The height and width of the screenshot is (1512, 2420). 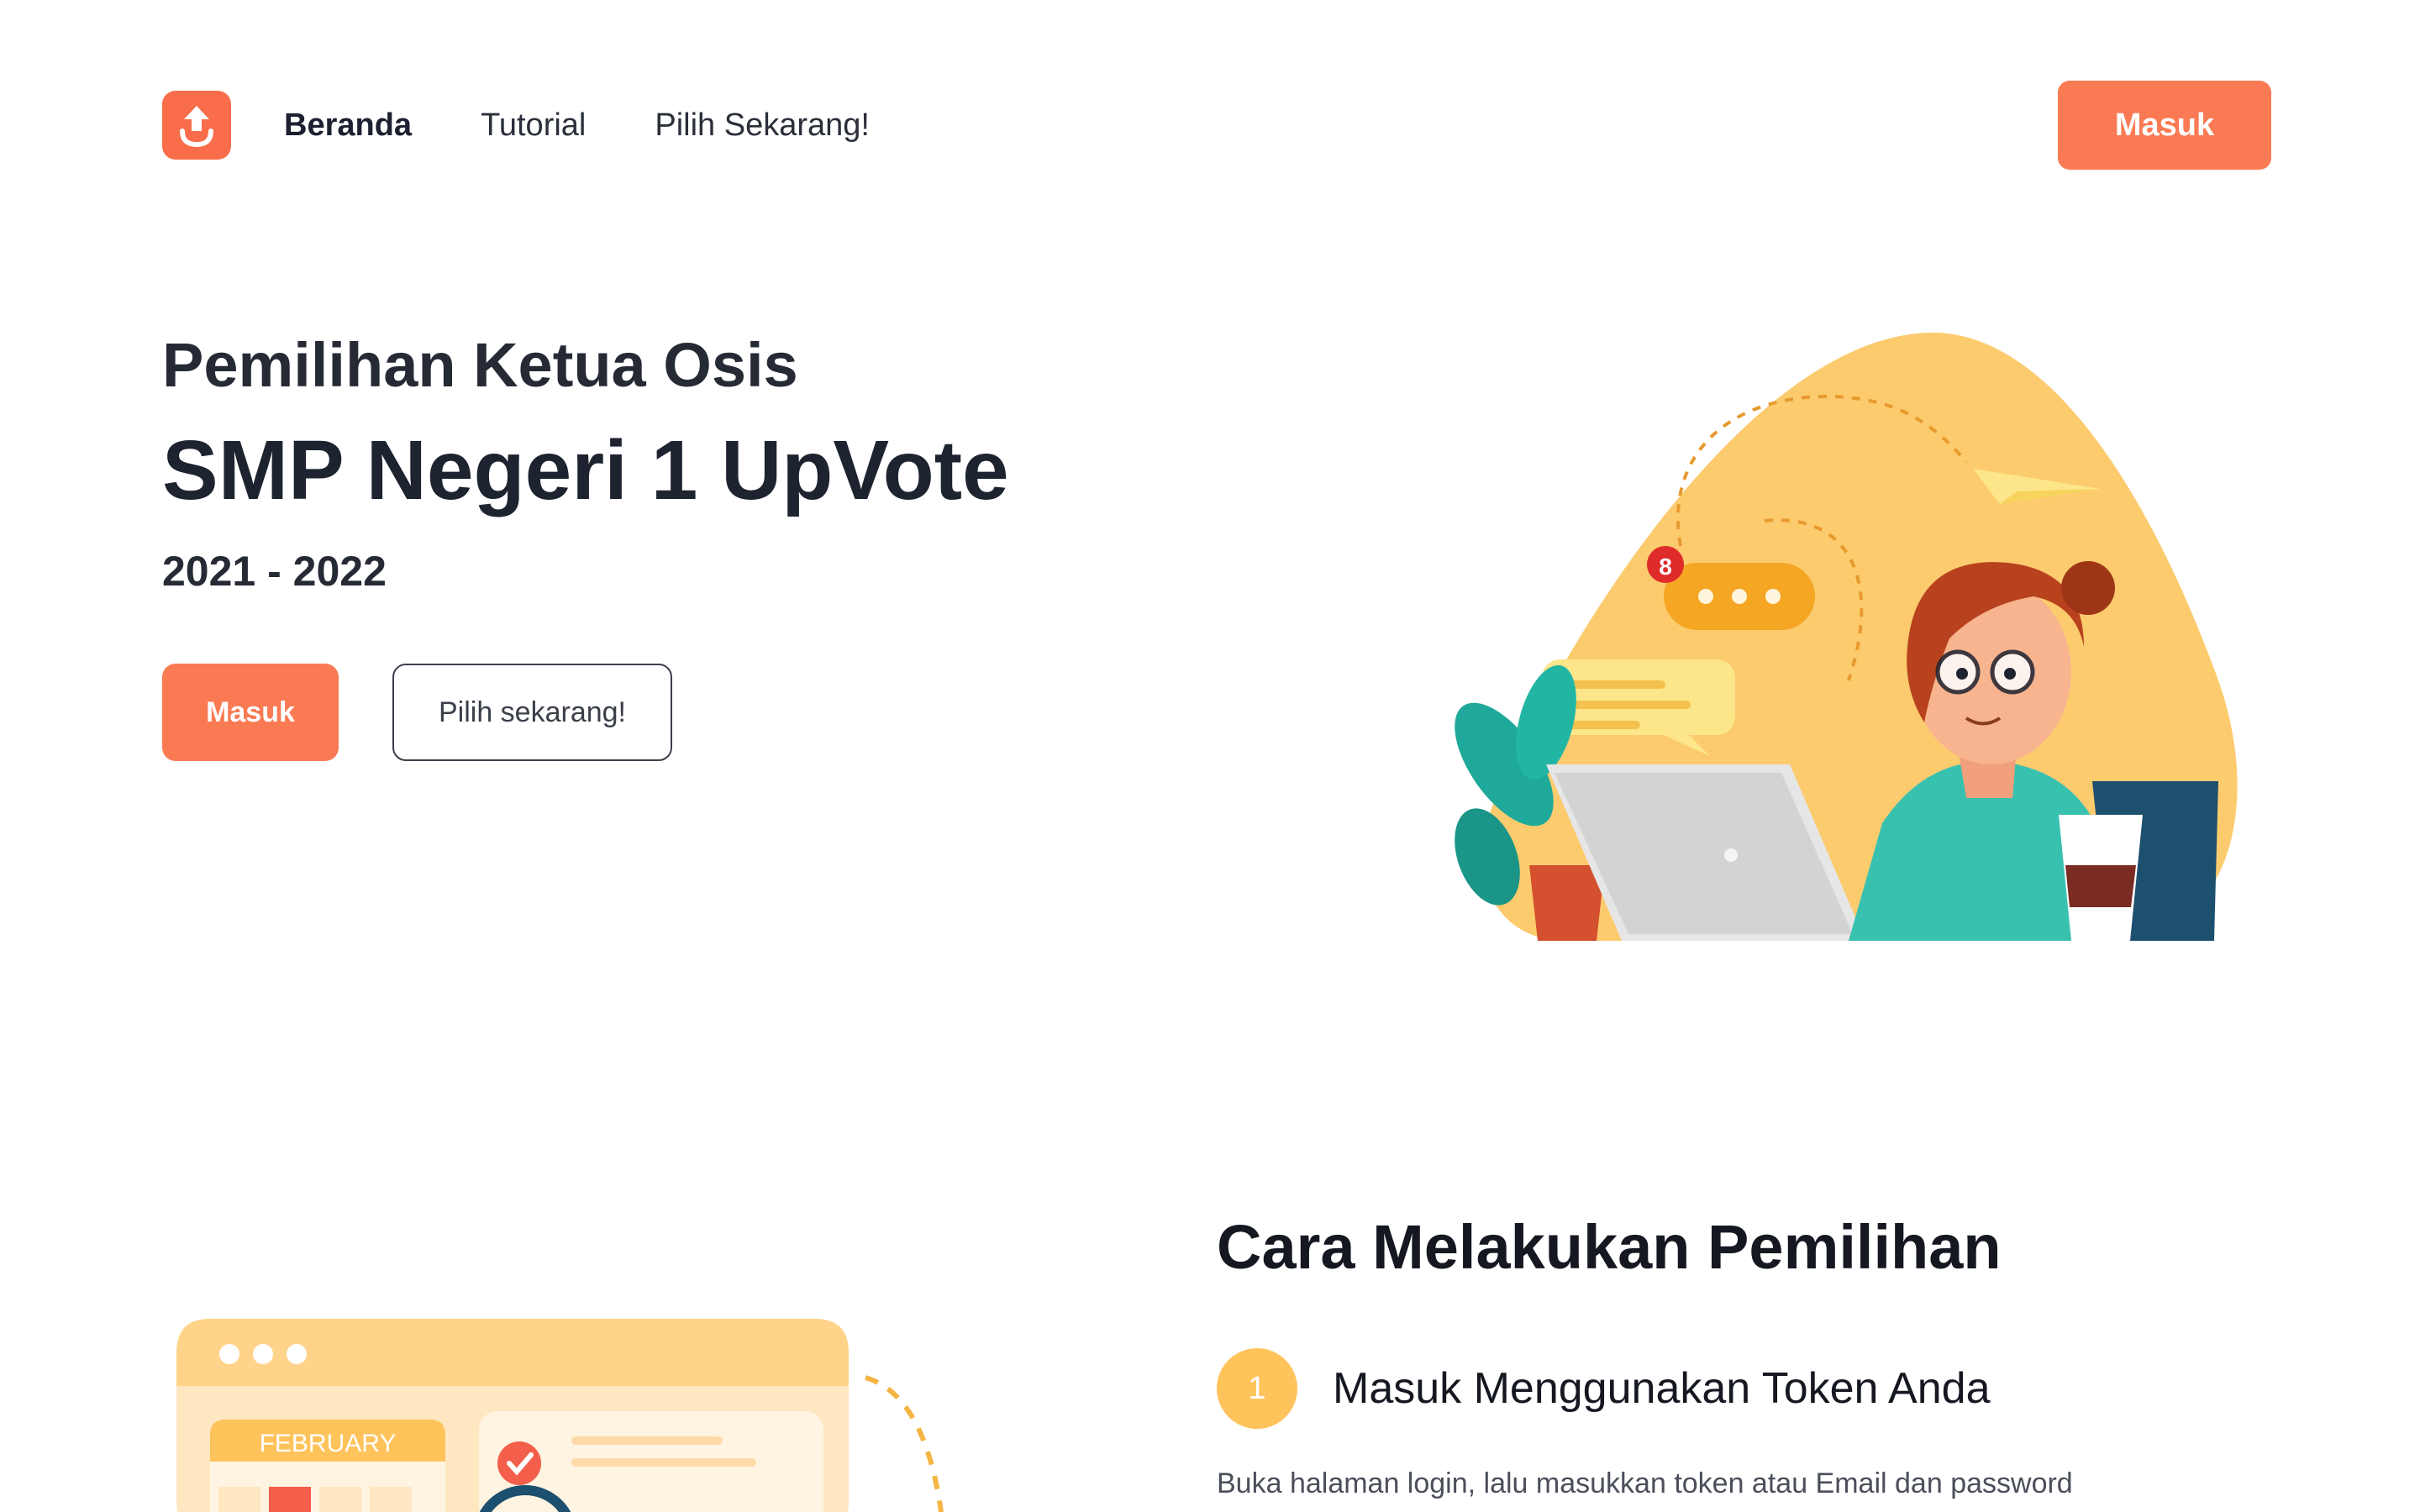 What do you see at coordinates (1609, 1247) in the screenshot?
I see `tutorial-title: Cara Melakukan Pemilihan` at bounding box center [1609, 1247].